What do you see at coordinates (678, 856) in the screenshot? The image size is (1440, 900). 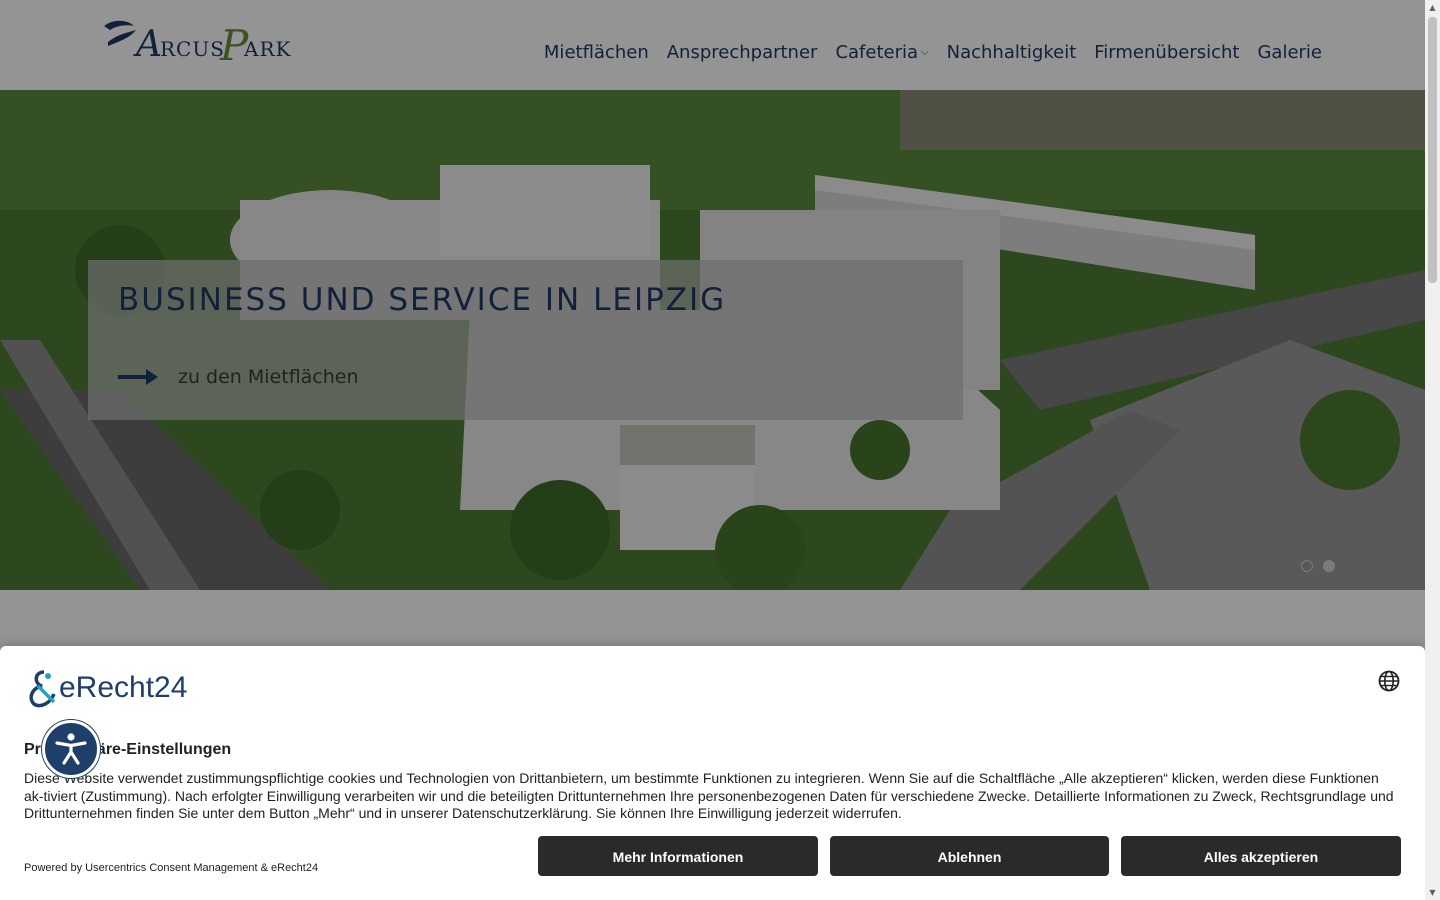 I see `more-information-button: Mehr Informationen` at bounding box center [678, 856].